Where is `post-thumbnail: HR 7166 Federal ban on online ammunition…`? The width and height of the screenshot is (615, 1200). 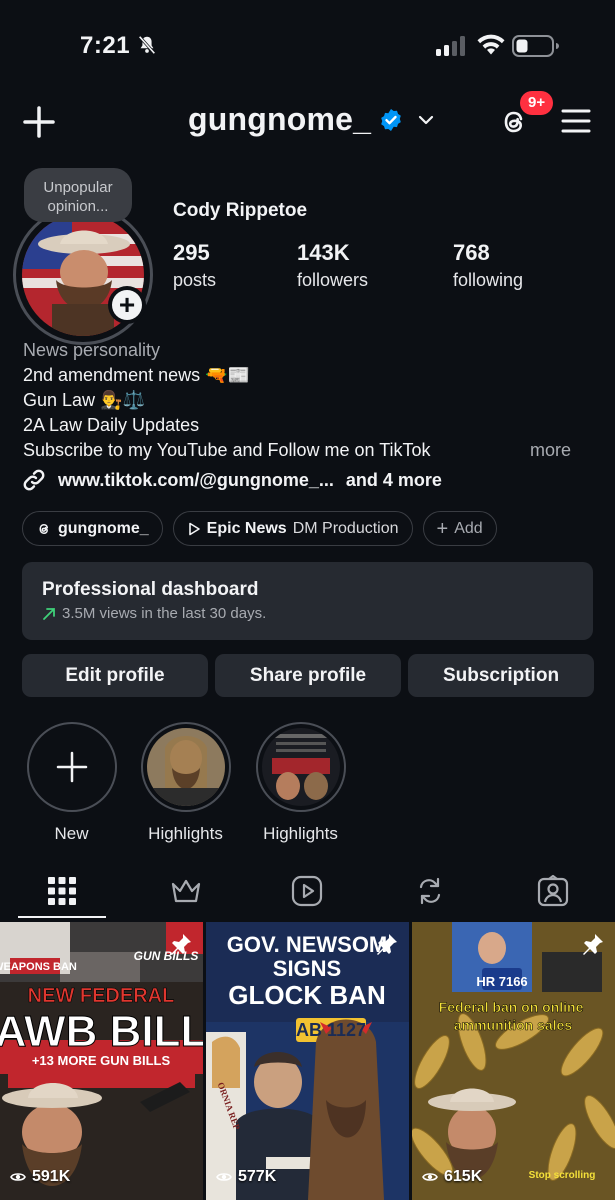
post-thumbnail: HR 7166 Federal ban on online ammunition… is located at coordinates (513, 1061).